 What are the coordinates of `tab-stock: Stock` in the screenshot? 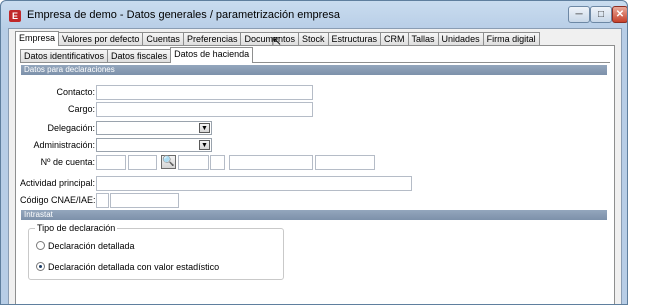 It's located at (313, 39).